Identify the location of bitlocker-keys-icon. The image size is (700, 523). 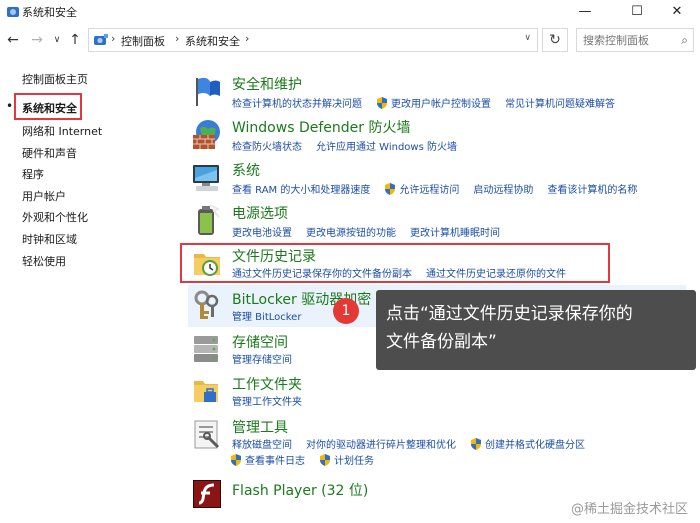
(206, 304).